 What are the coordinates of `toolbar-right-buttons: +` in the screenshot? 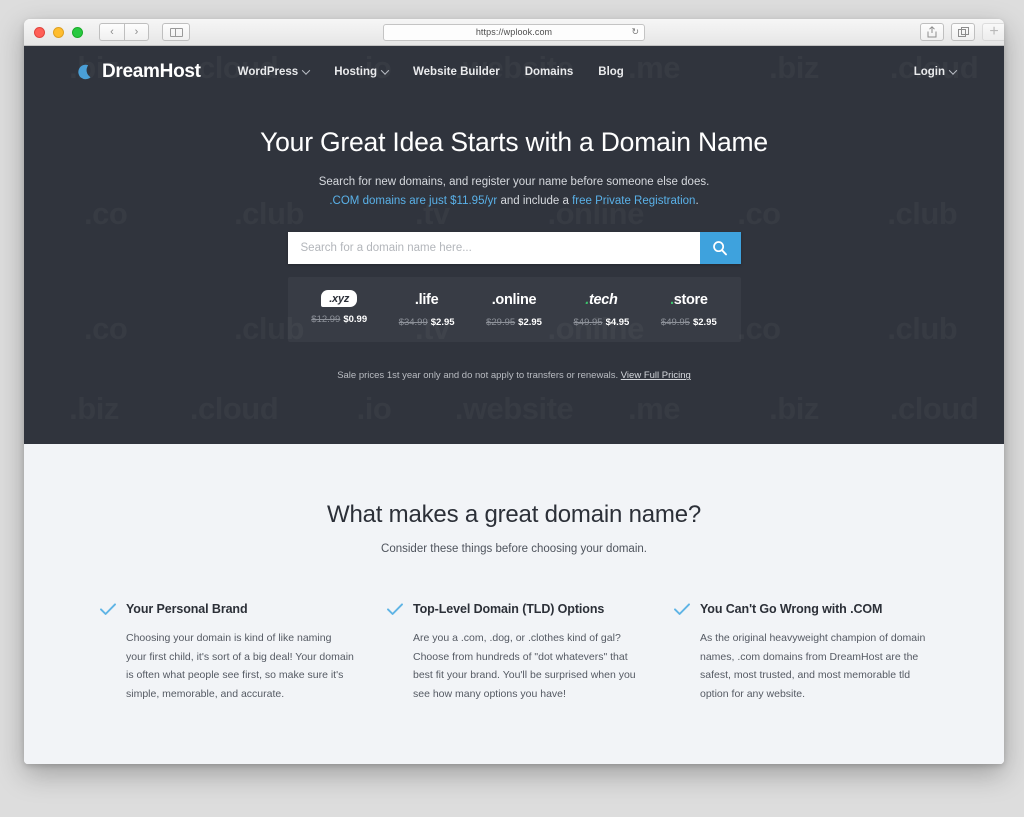 It's located at (962, 32).